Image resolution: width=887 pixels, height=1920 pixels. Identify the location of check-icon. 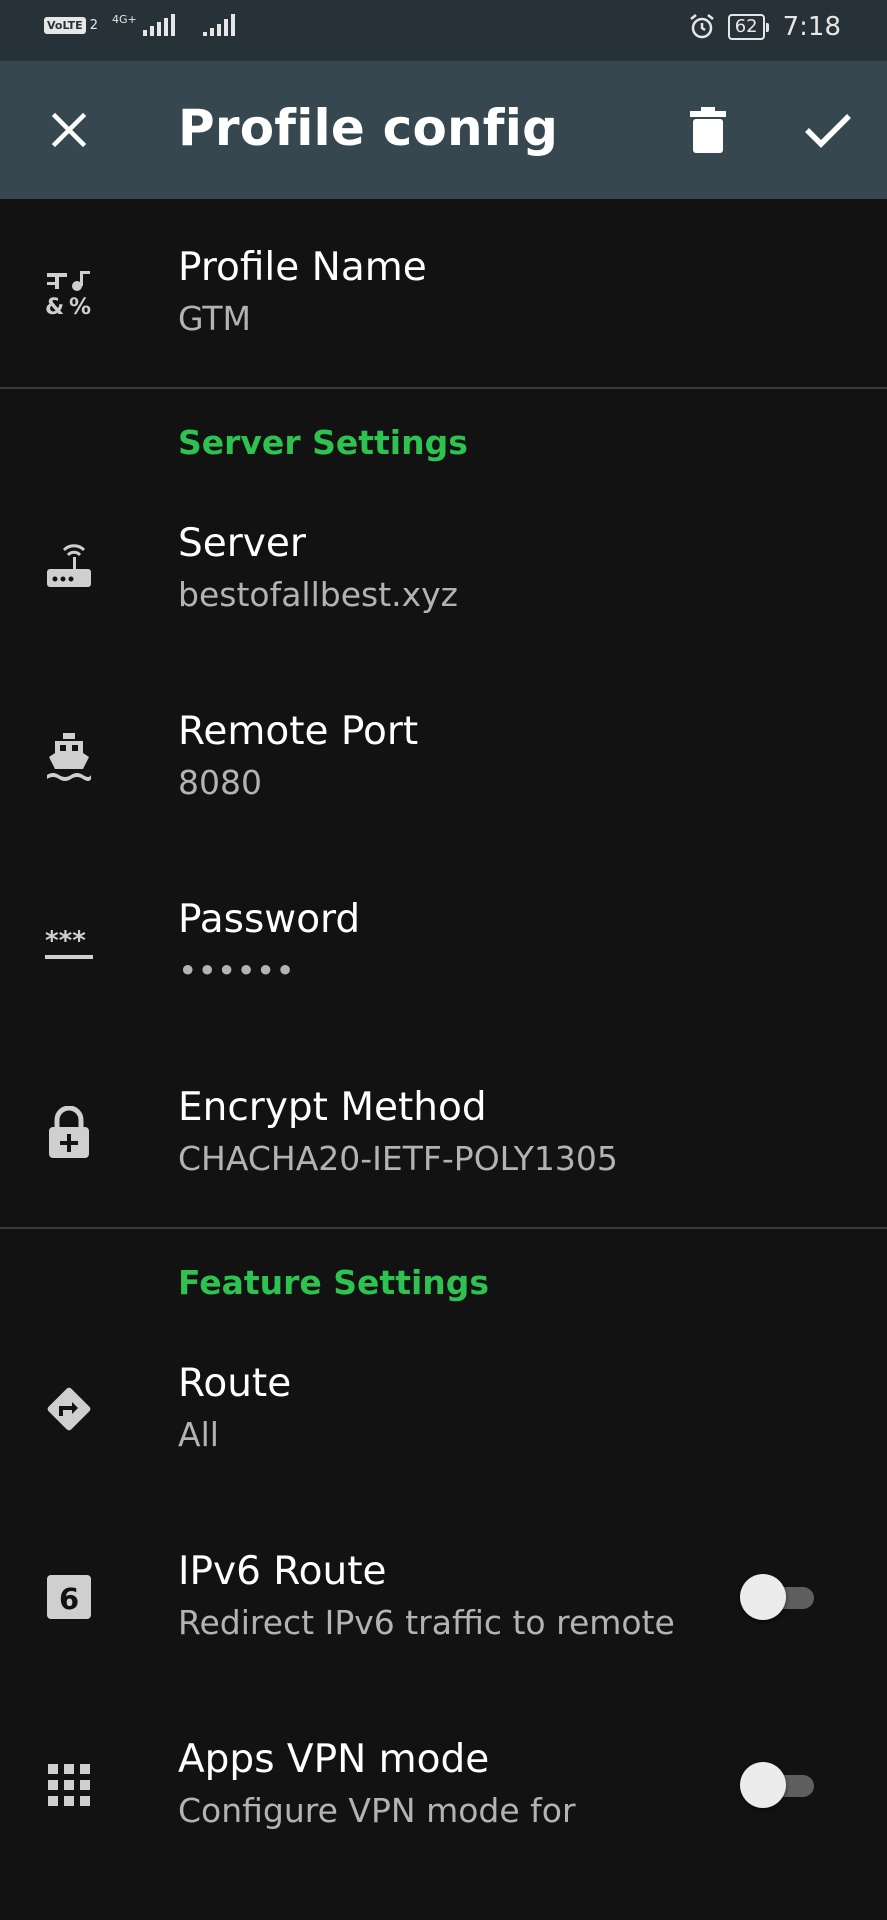
(828, 131).